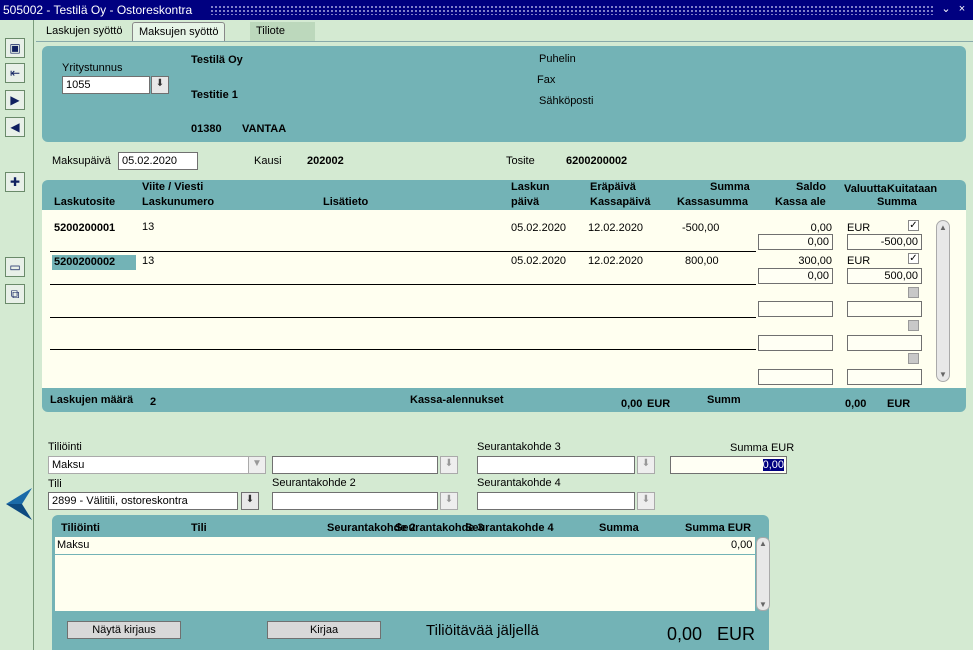 The width and height of the screenshot is (973, 650). What do you see at coordinates (92, 400) in the screenshot?
I see `laskujen-maara-label: Laskujen määrä` at bounding box center [92, 400].